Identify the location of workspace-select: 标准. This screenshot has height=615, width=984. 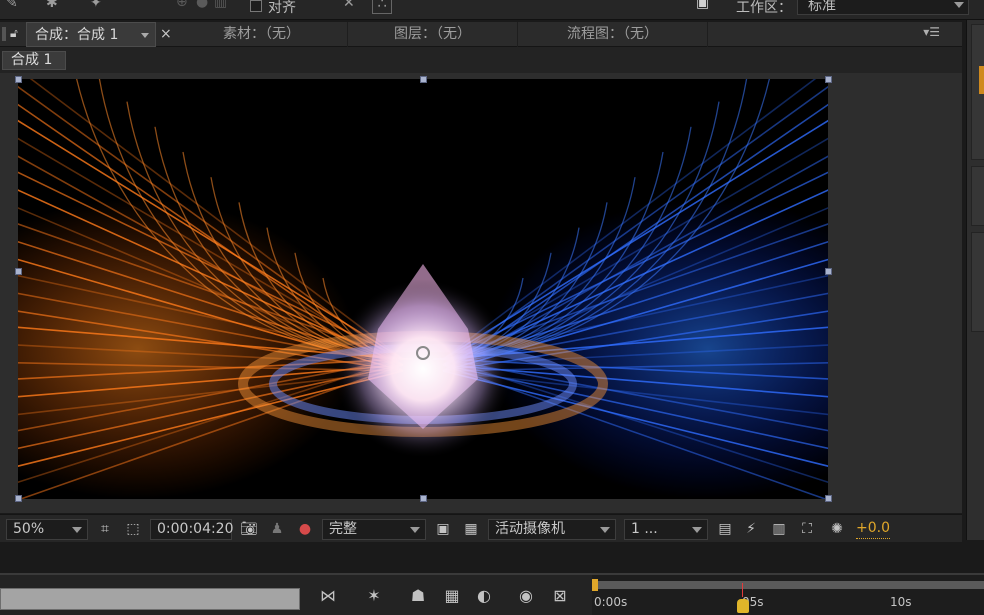
(883, 7).